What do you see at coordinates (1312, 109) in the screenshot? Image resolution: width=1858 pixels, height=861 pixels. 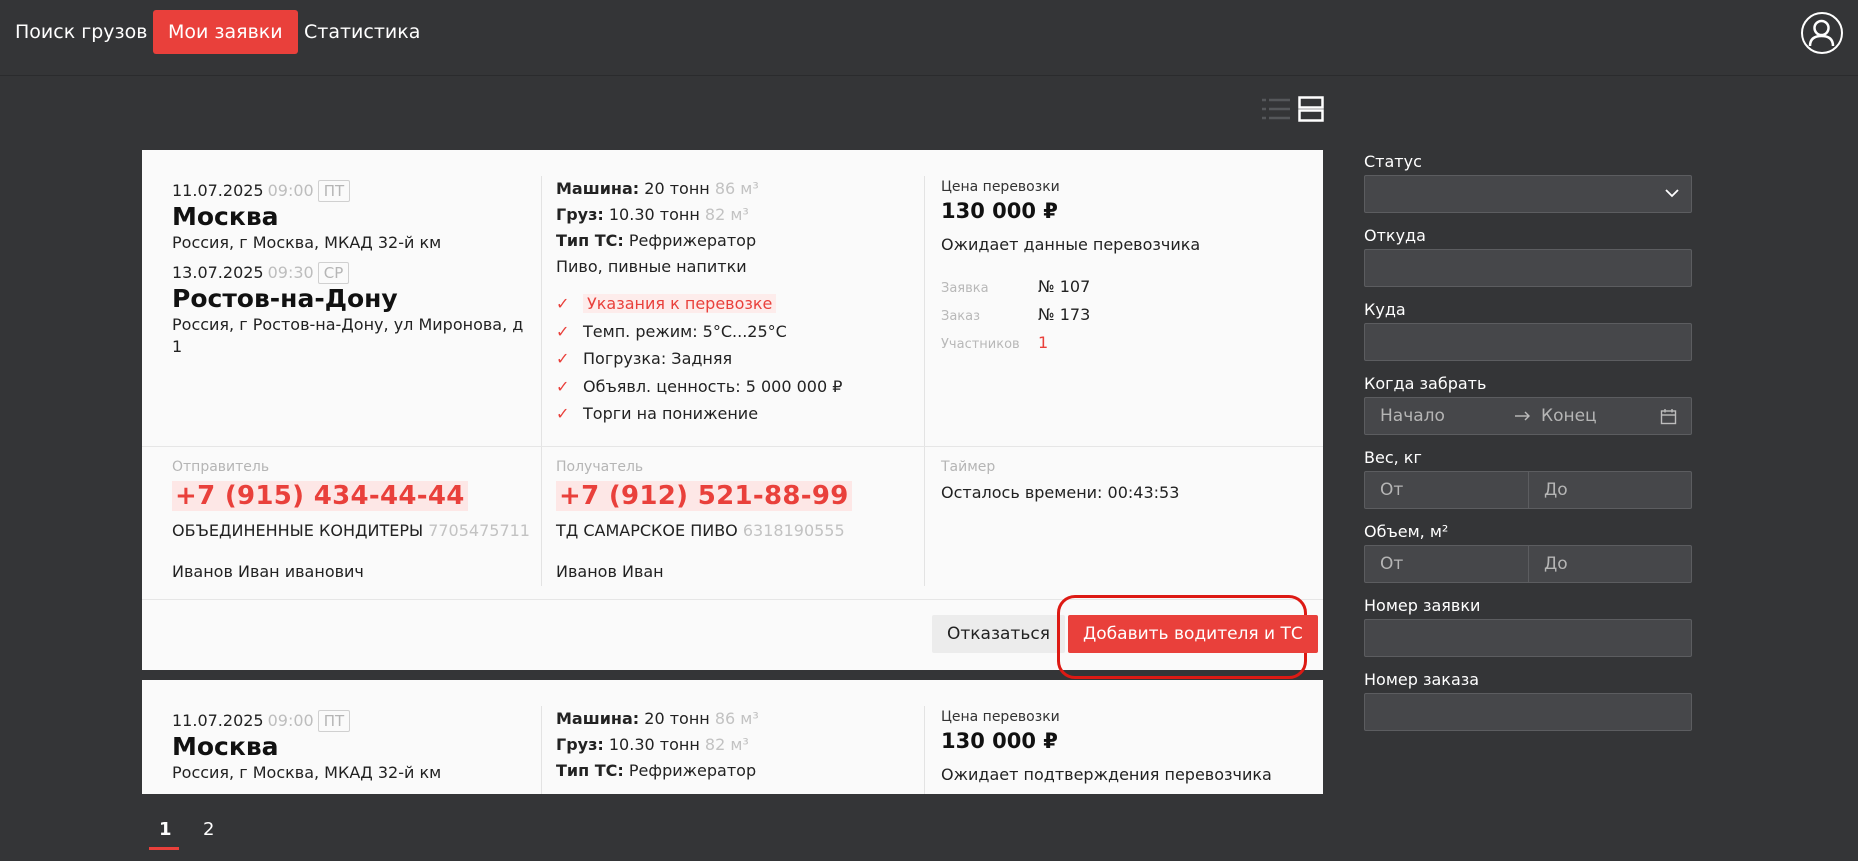 I see `card-view-icon` at bounding box center [1312, 109].